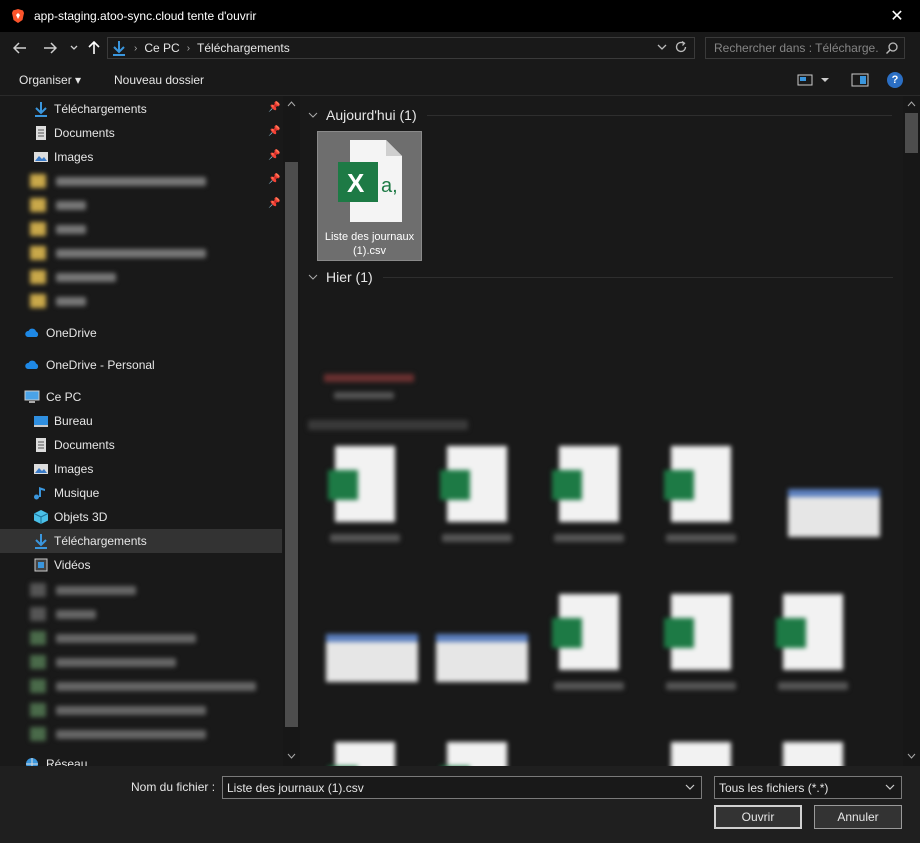  What do you see at coordinates (448, 787) in the screenshot?
I see `filename-input` at bounding box center [448, 787].